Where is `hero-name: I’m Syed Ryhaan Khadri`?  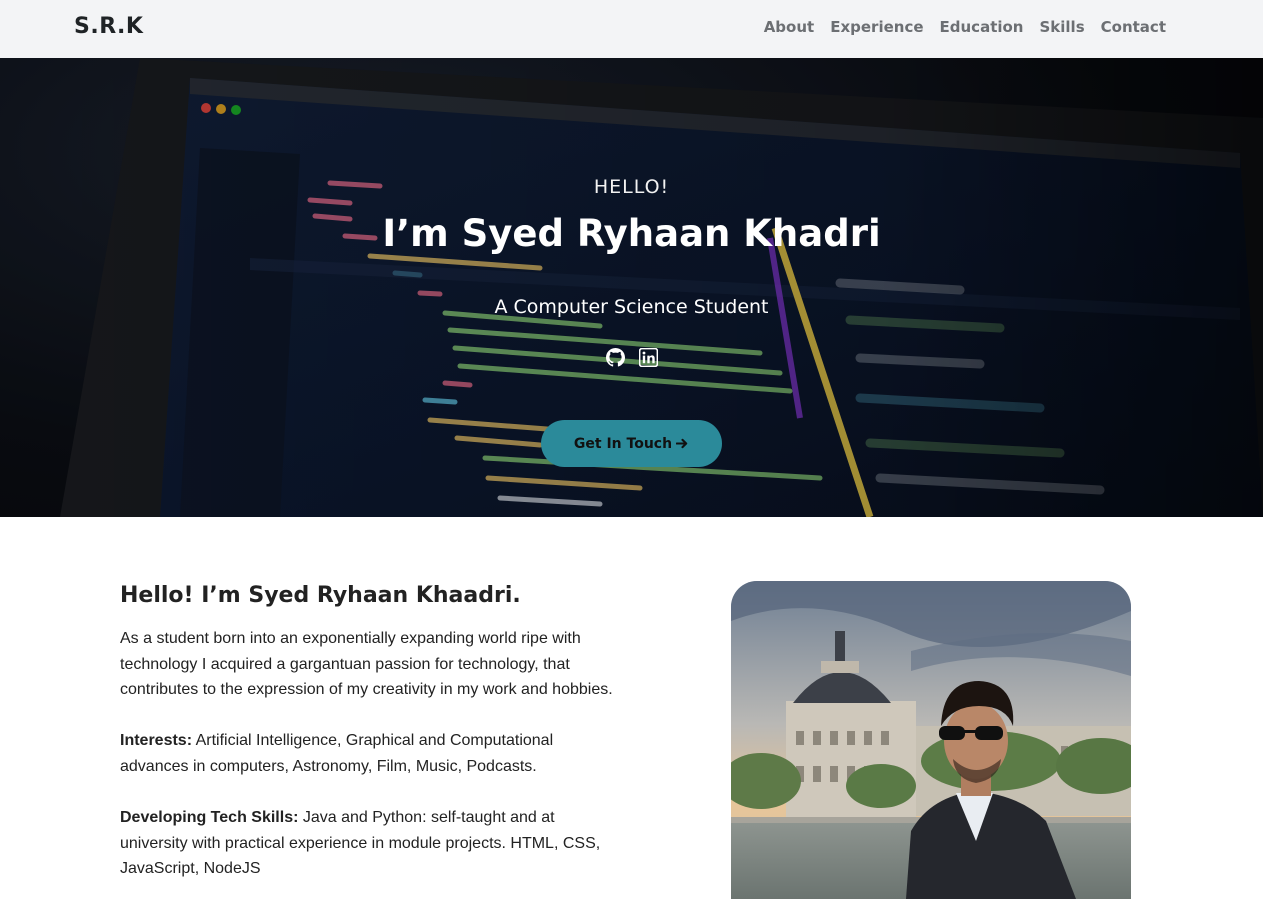 hero-name: I’m Syed Ryhaan Khadri is located at coordinates (631, 233).